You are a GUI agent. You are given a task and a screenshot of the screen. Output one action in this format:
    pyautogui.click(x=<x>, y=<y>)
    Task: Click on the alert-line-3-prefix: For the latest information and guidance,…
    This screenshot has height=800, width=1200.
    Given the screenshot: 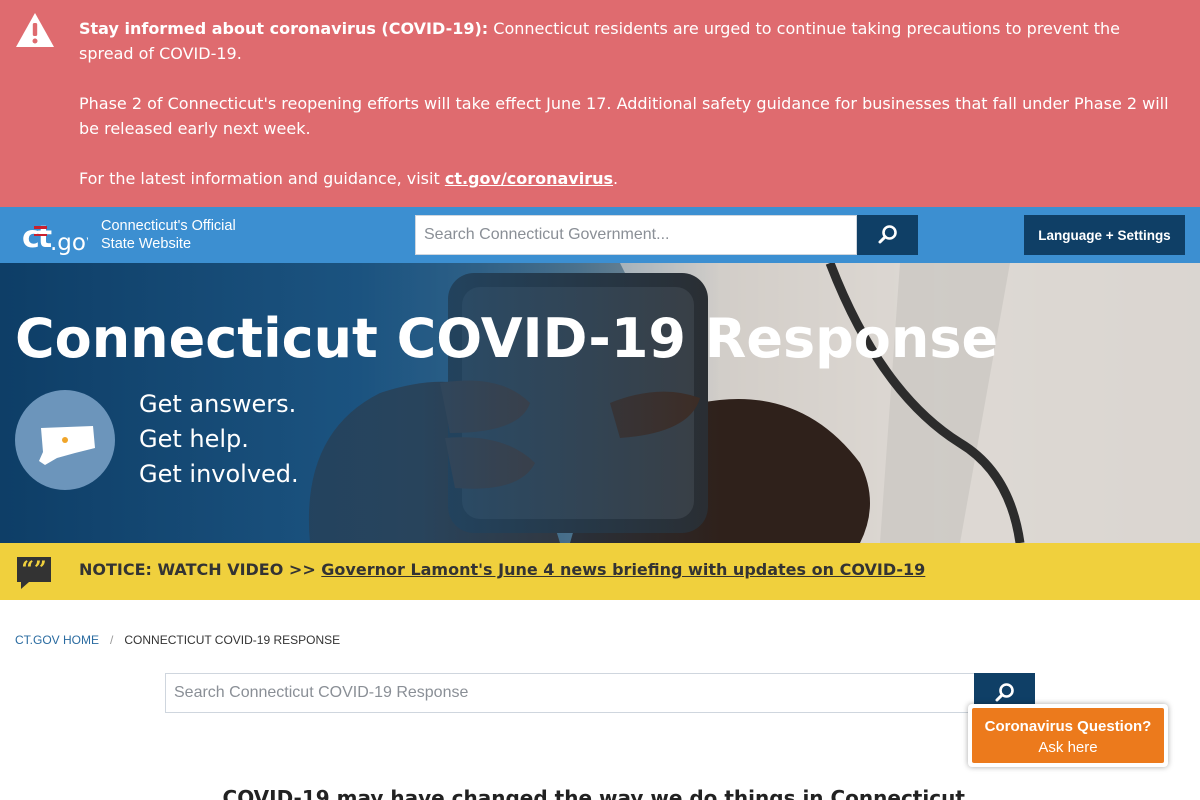 What is the action you would take?
    pyautogui.click(x=259, y=178)
    